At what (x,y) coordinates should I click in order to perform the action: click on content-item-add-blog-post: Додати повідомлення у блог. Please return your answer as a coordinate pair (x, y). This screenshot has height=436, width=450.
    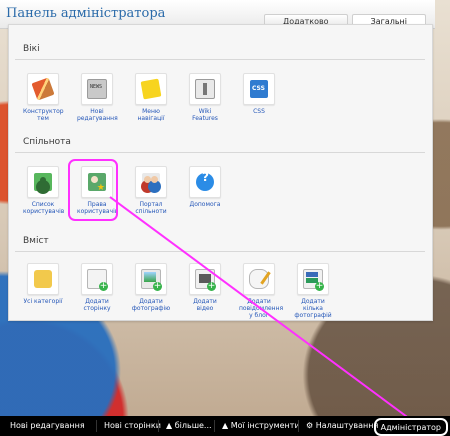
    Looking at the image, I should click on (261, 291).